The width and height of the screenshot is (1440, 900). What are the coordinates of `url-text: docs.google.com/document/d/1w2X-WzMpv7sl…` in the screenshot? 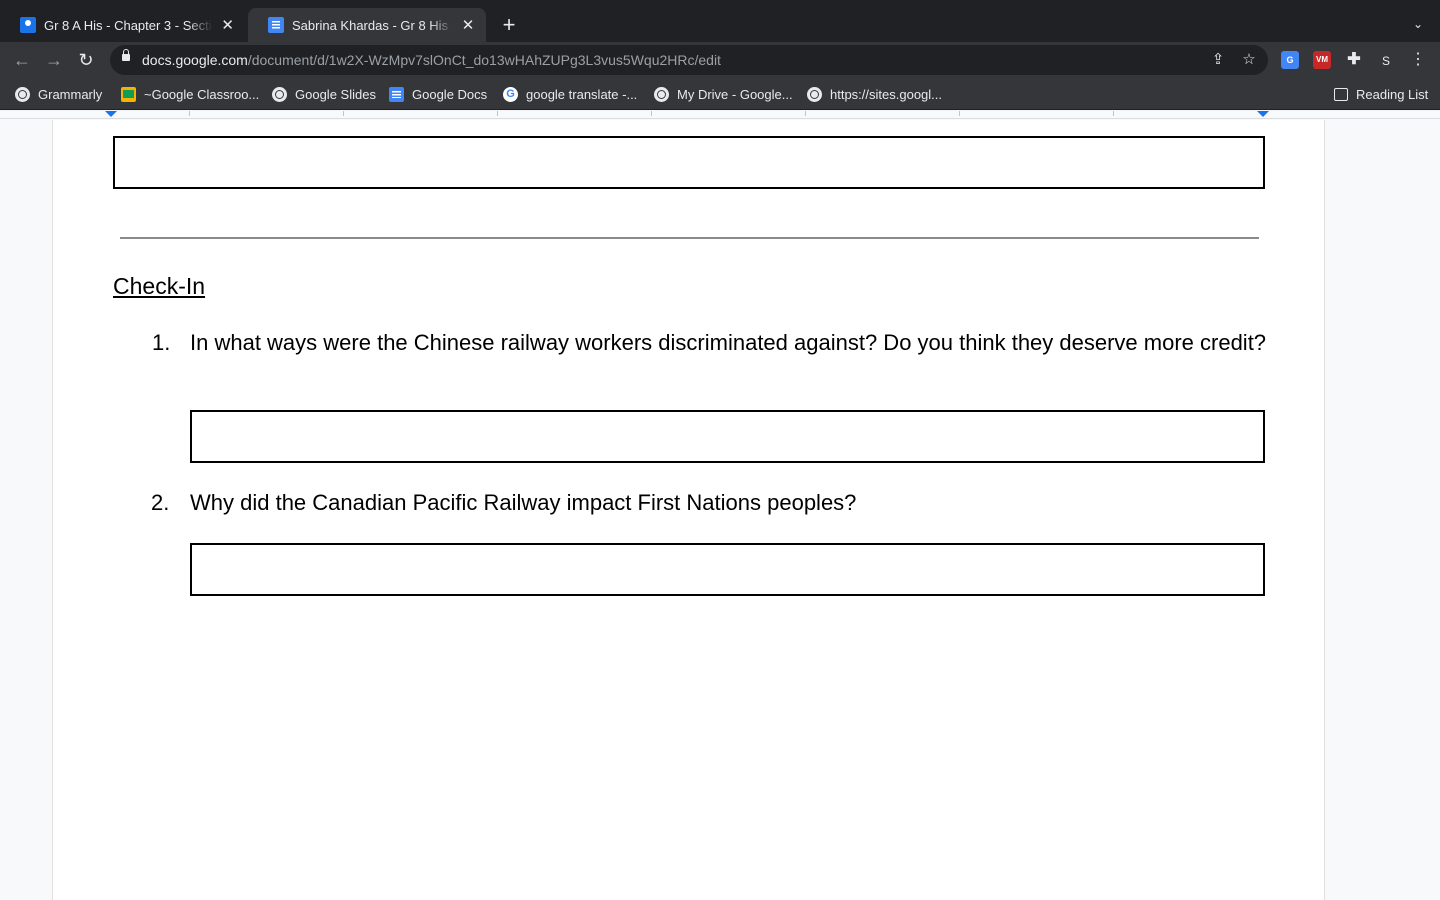 It's located at (431, 60).